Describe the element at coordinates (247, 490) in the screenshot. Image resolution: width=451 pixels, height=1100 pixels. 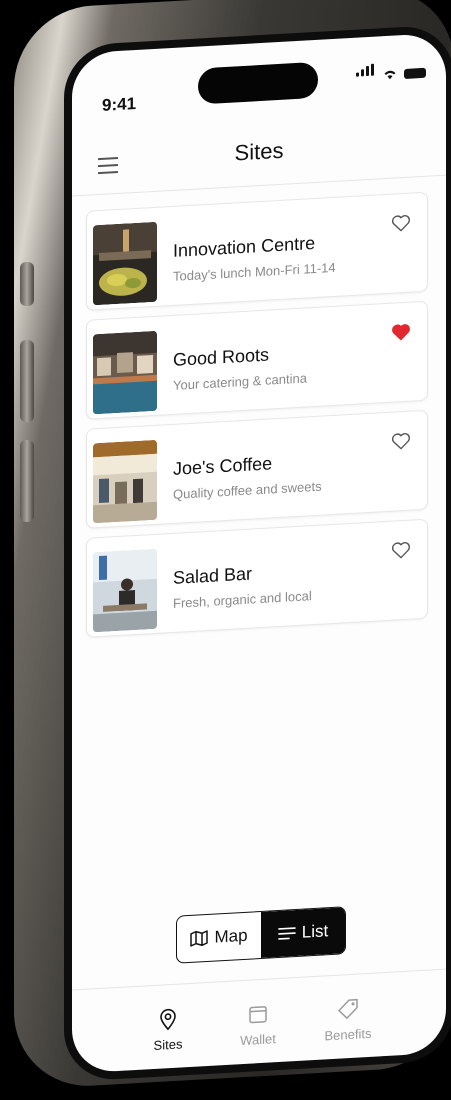
I see `site-description: Quality coffee and sweets` at that location.